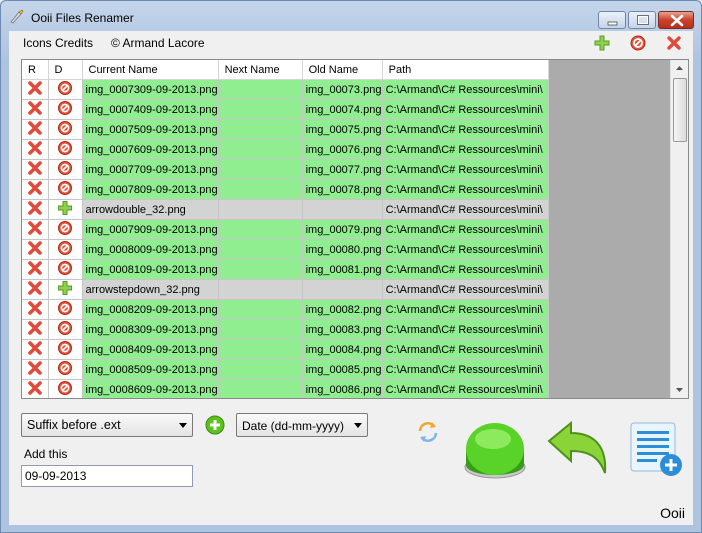 Image resolution: width=702 pixels, height=533 pixels. I want to click on cell-old-name: img_00078.png, so click(342, 189).